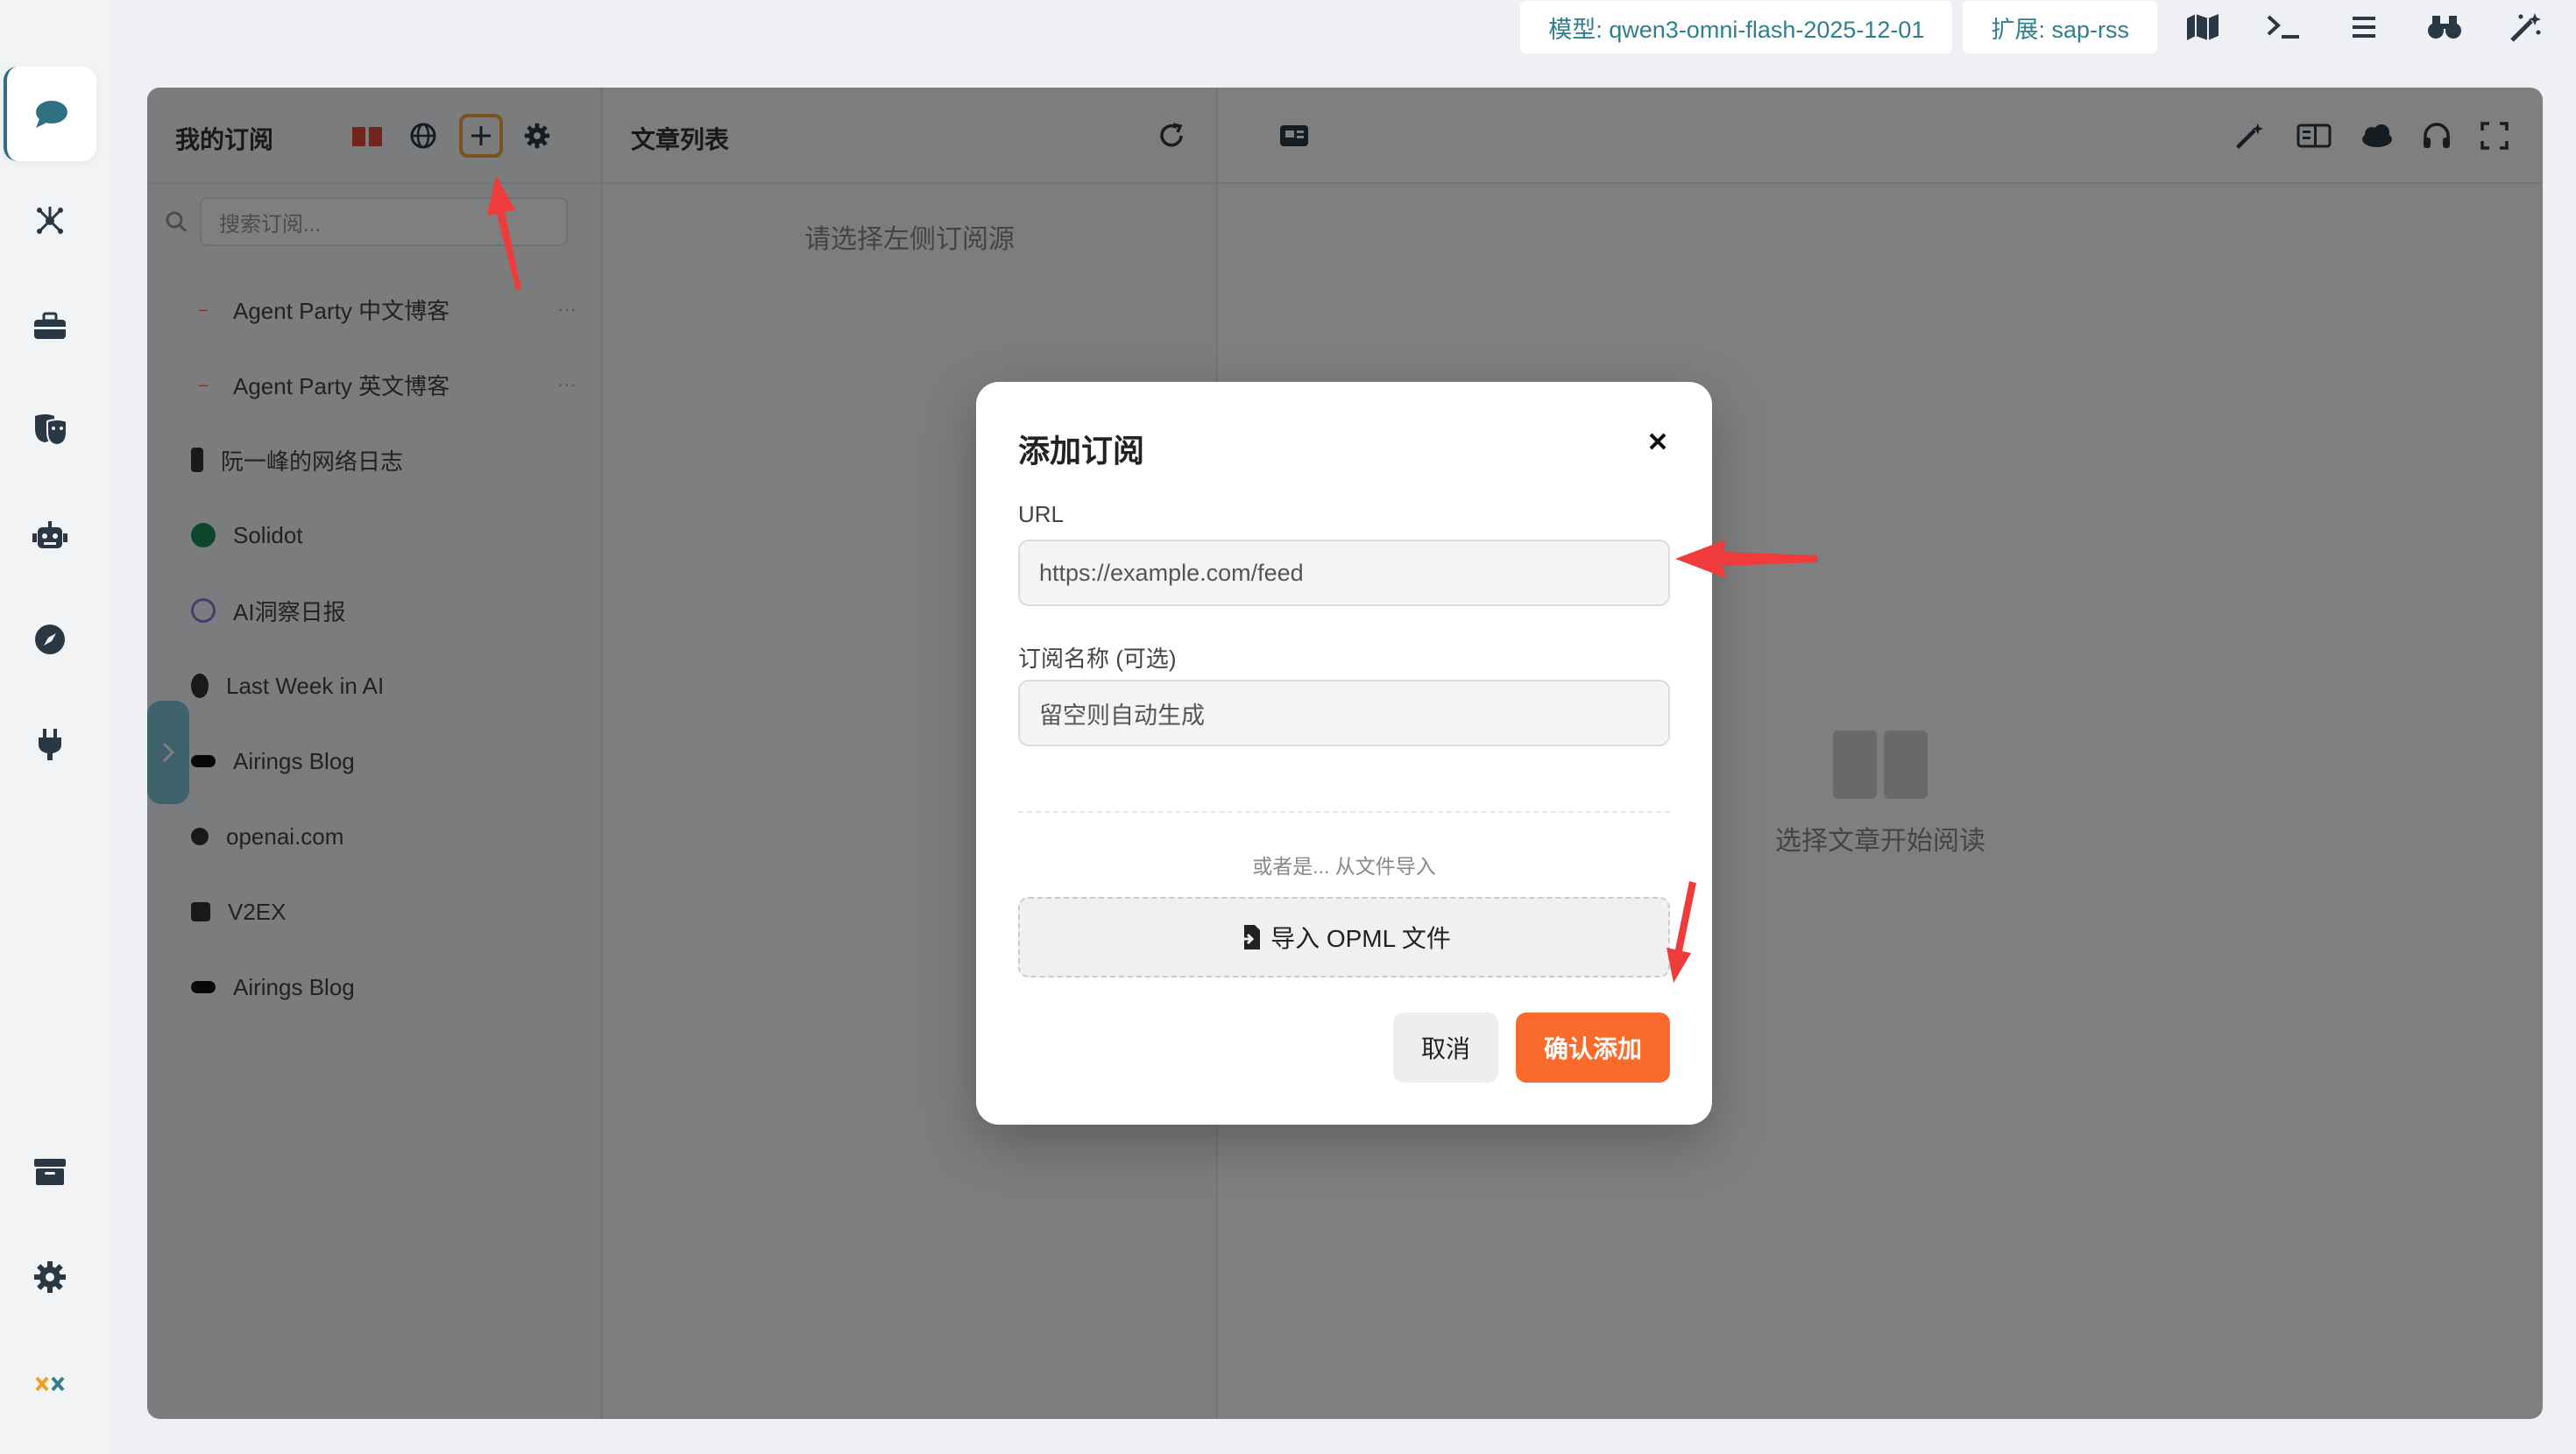 Image resolution: width=2576 pixels, height=1454 pixels. What do you see at coordinates (2445, 27) in the screenshot?
I see `binoculars-icon` at bounding box center [2445, 27].